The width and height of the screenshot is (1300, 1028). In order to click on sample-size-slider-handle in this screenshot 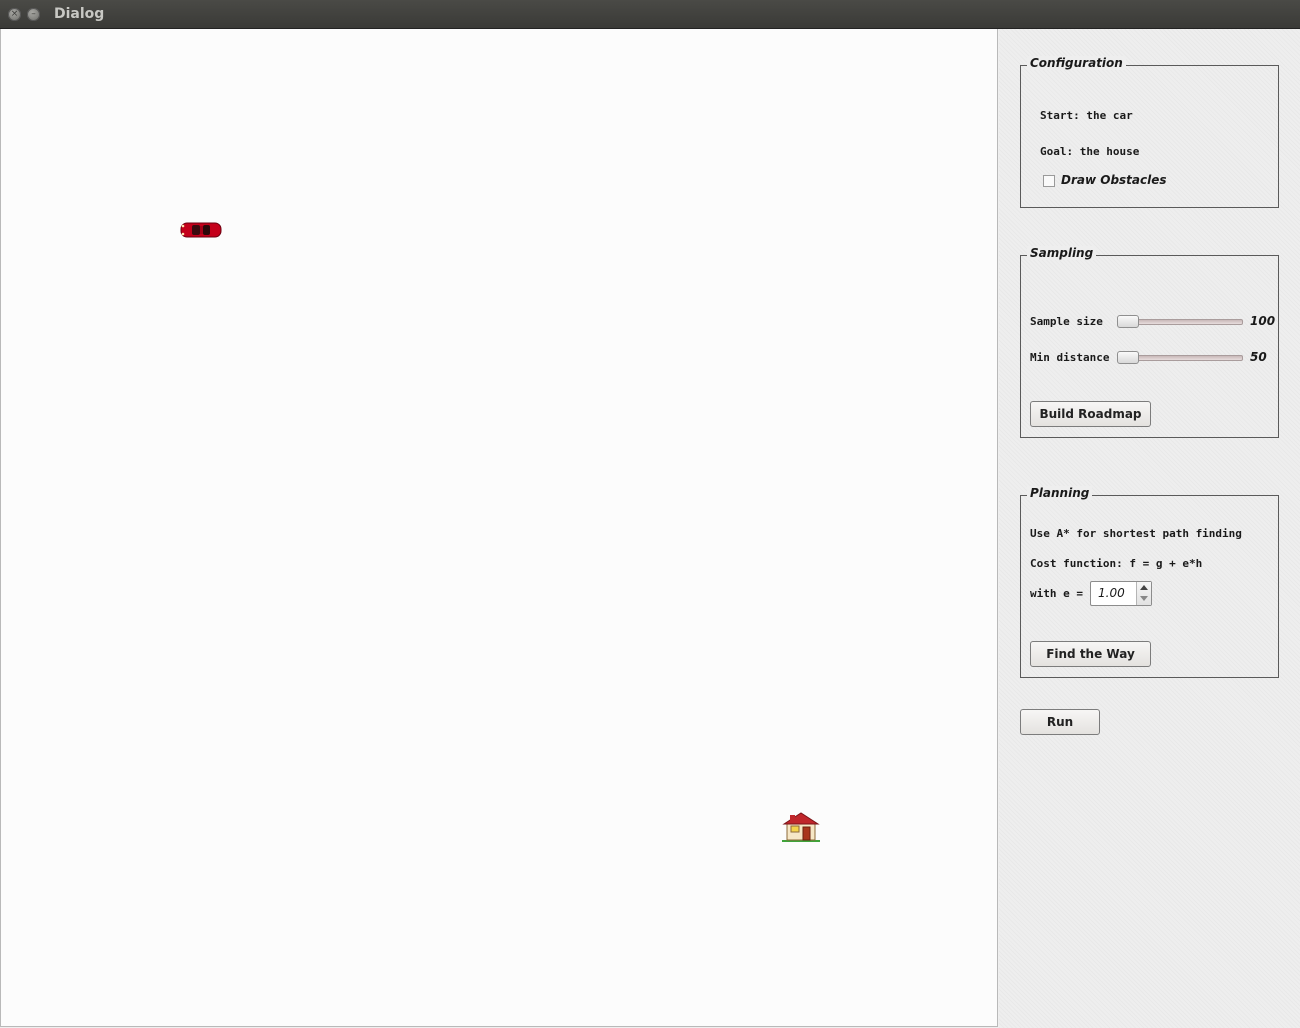, I will do `click(1128, 321)`.